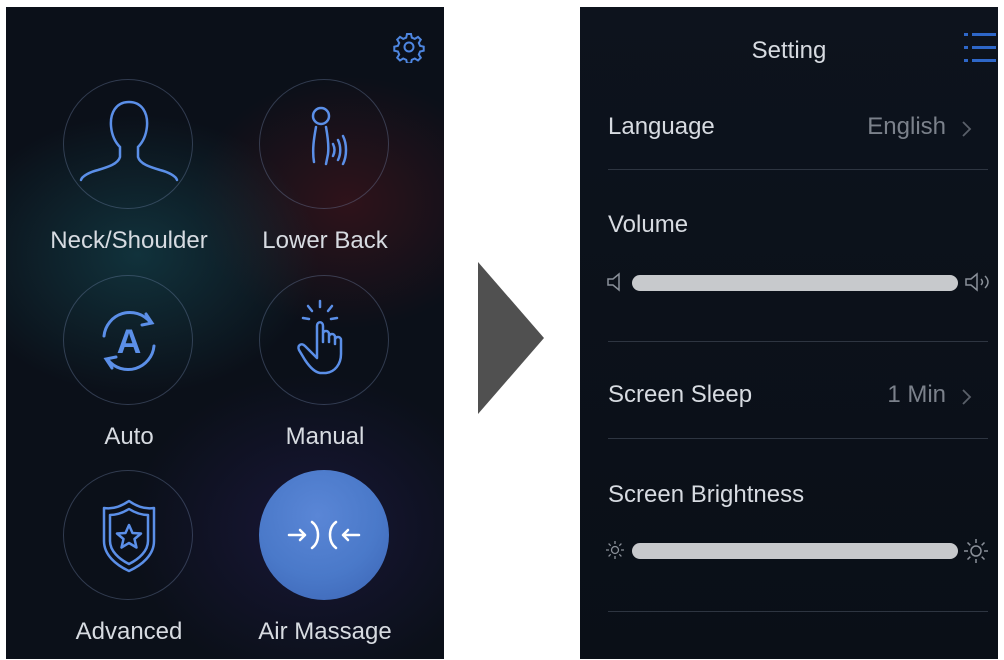  I want to click on mode-label-lower-back: Lower Back, so click(325, 240).